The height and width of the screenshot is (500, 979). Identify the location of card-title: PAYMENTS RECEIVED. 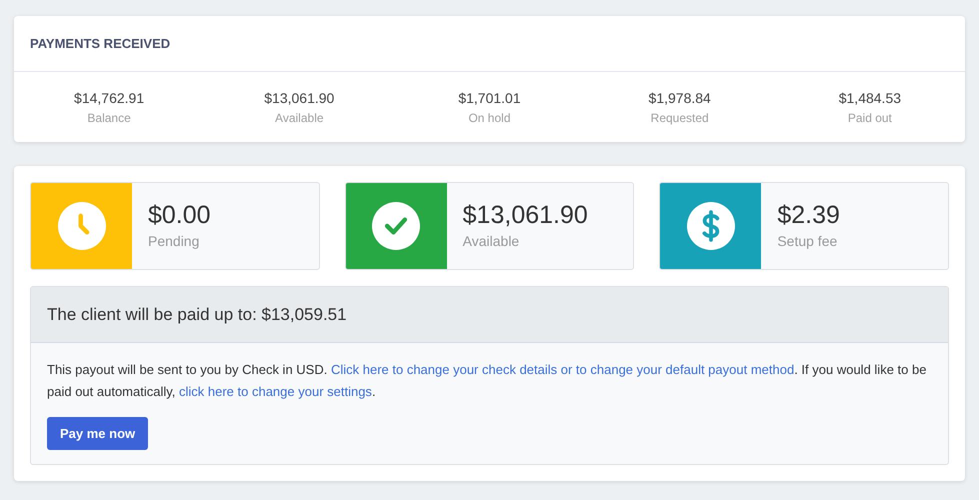
(100, 43).